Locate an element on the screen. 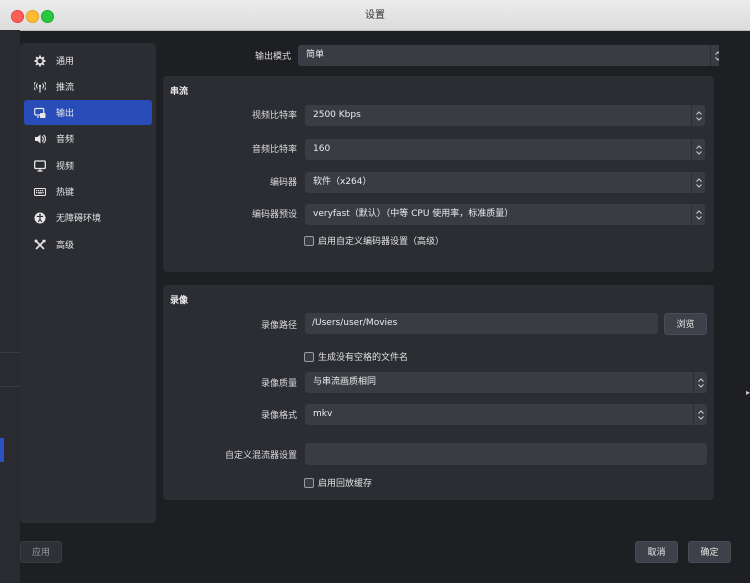 The image size is (750, 583). replay-buffer-checkbox is located at coordinates (309, 482).